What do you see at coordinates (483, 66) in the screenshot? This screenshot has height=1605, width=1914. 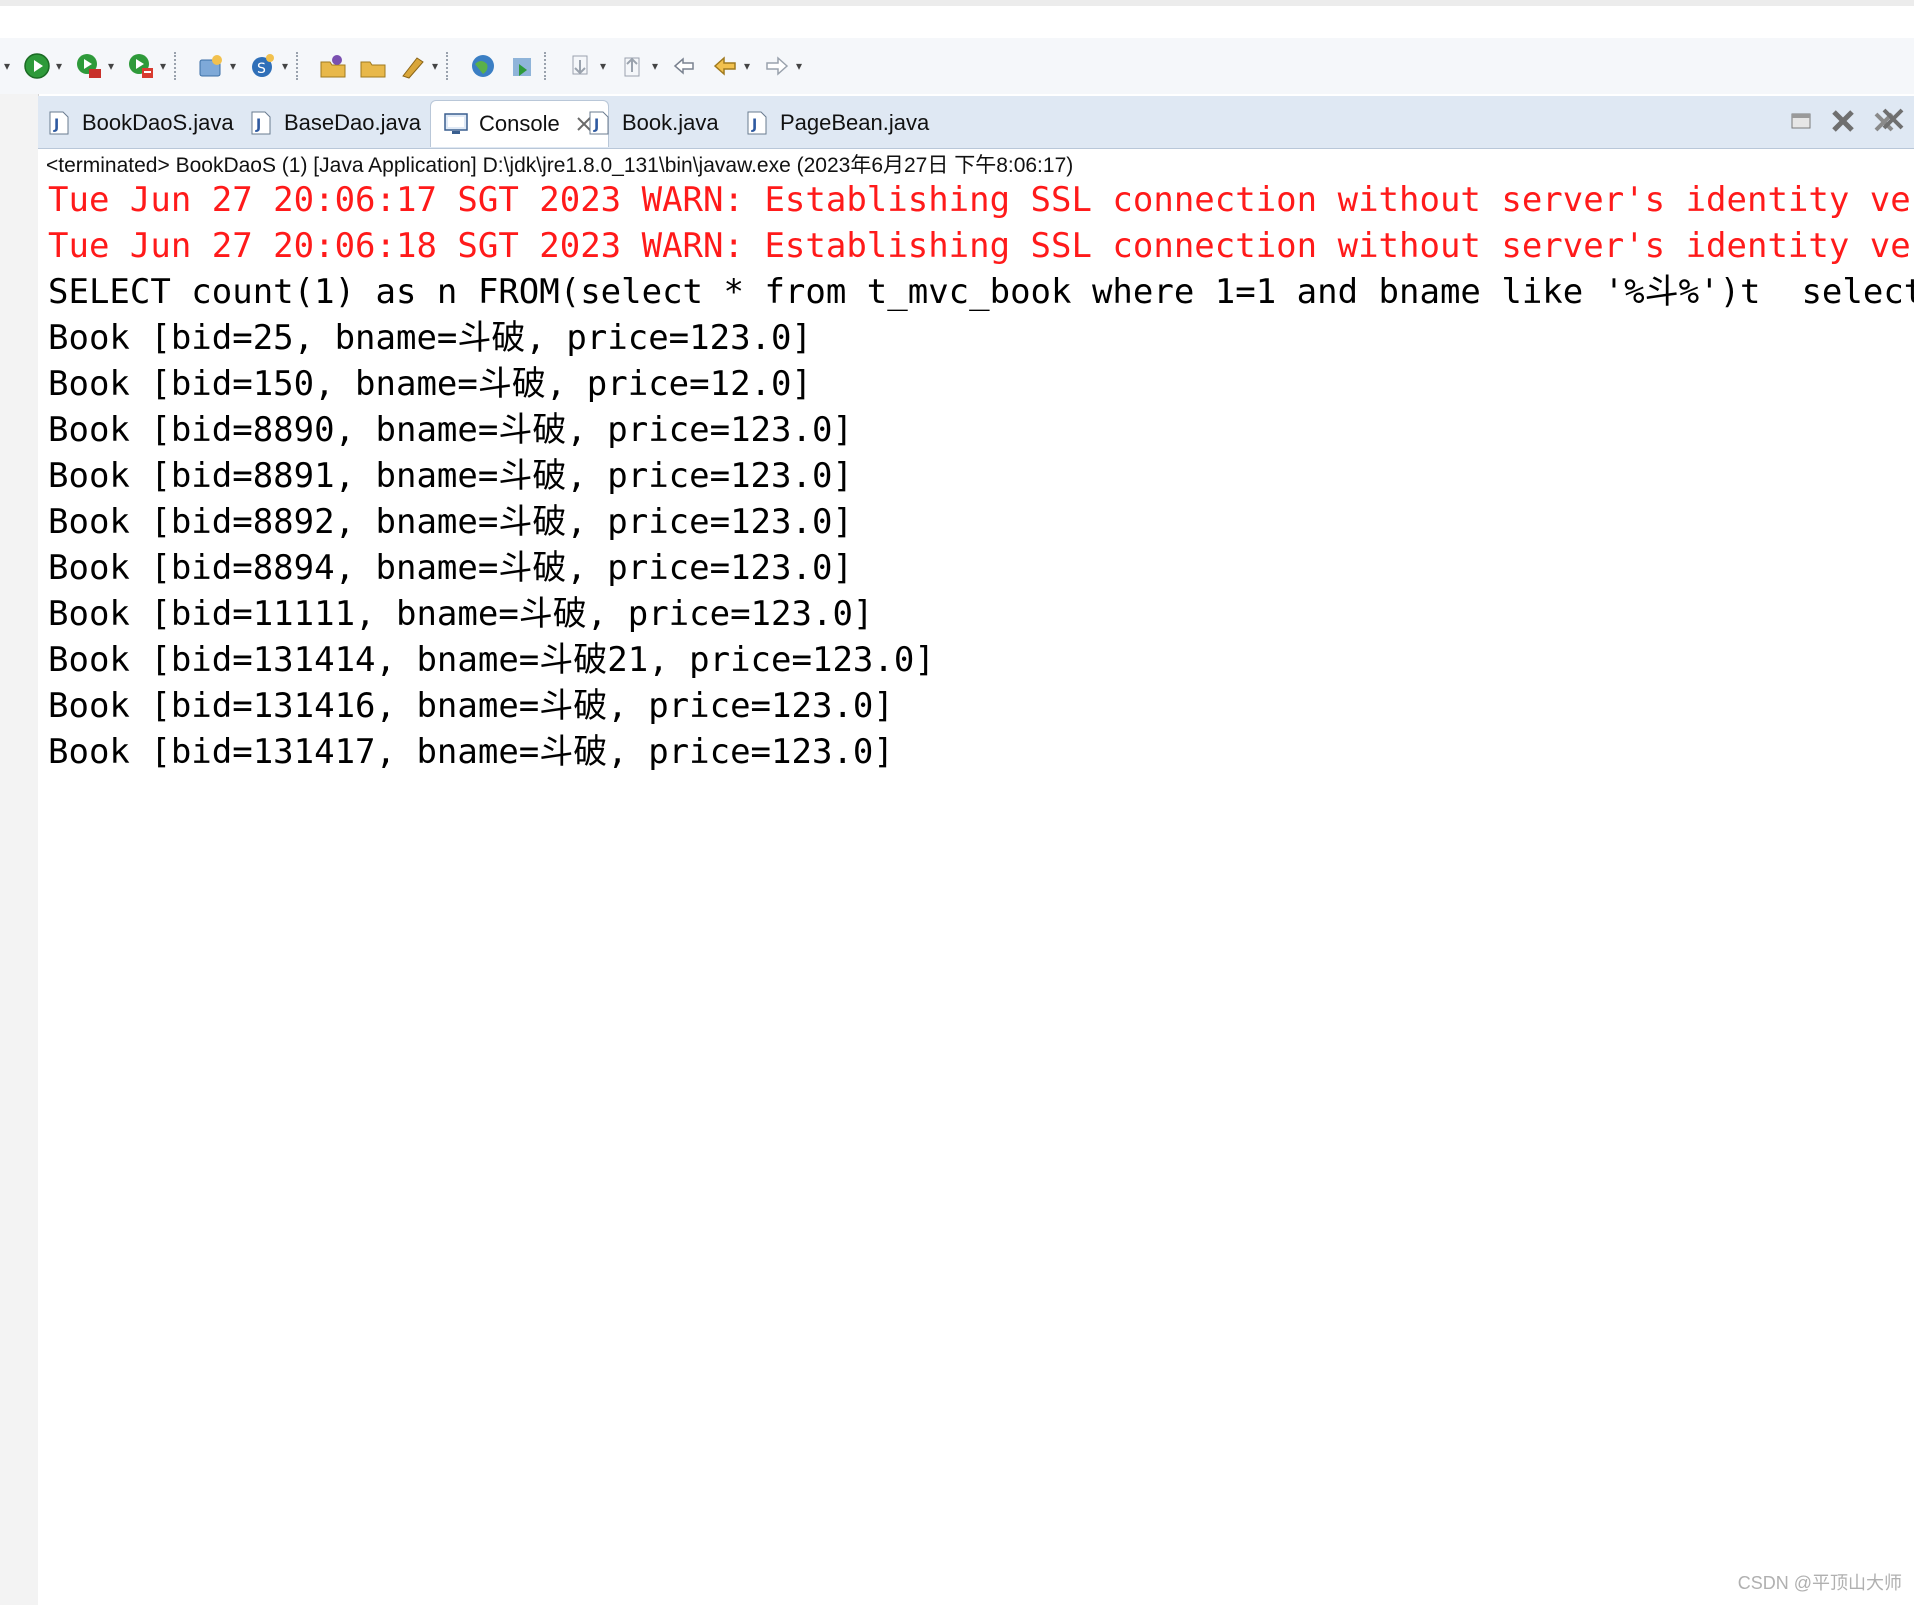 I see `web-browser-icon` at bounding box center [483, 66].